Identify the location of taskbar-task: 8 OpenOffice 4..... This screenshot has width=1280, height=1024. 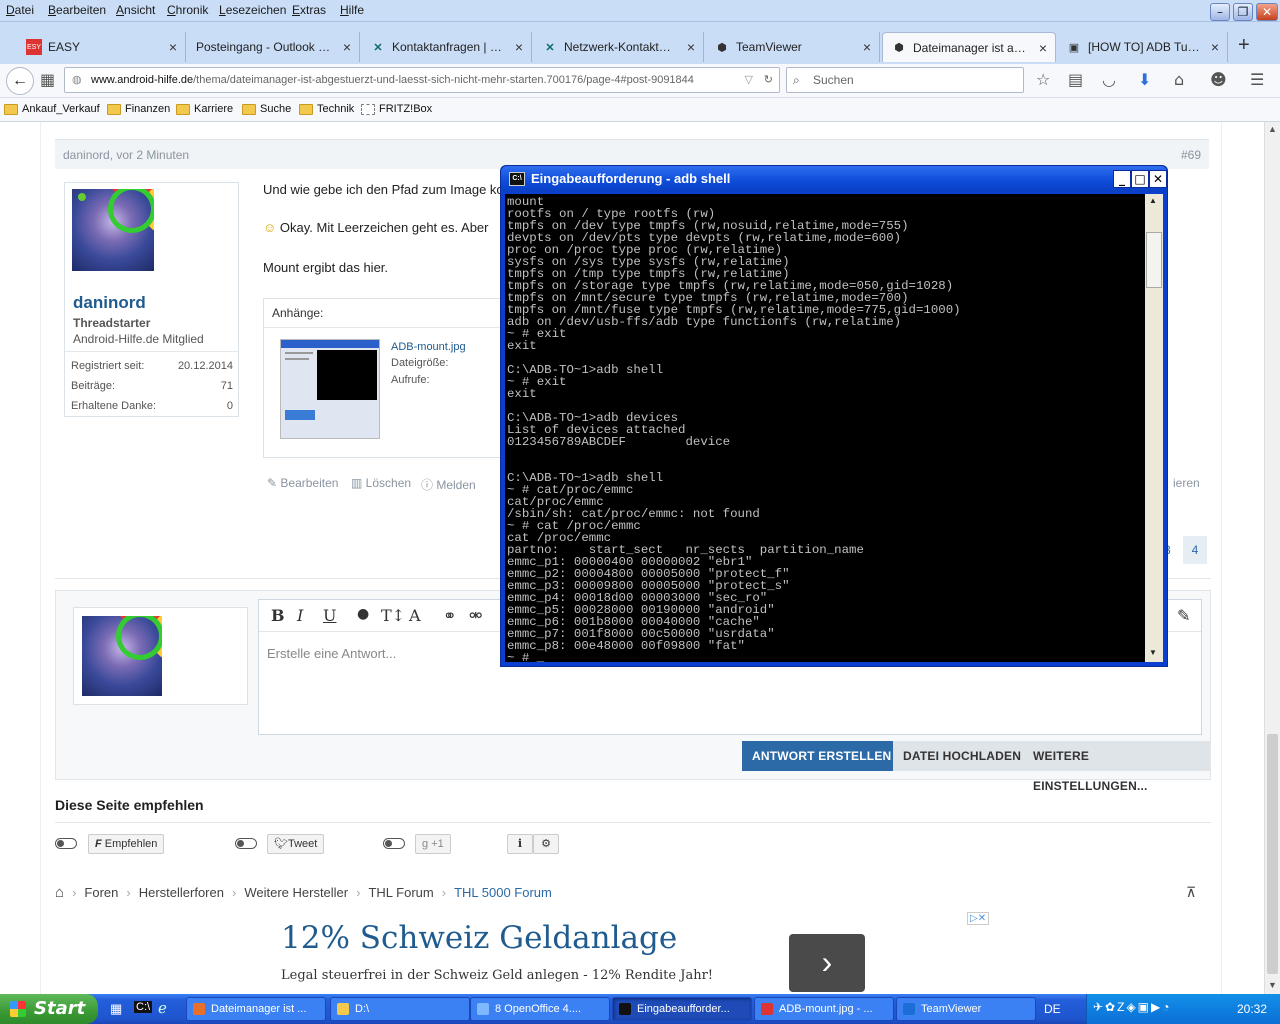
(540, 1009).